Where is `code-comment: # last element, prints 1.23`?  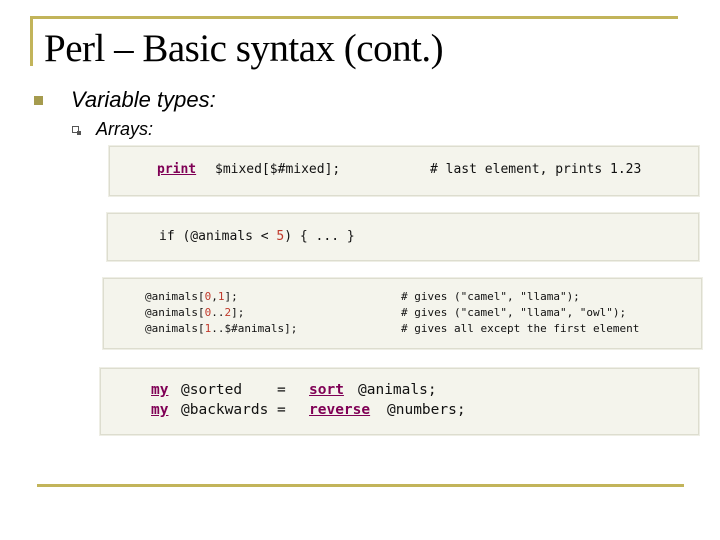
code-comment: # last element, prints 1.23 is located at coordinates (536, 169).